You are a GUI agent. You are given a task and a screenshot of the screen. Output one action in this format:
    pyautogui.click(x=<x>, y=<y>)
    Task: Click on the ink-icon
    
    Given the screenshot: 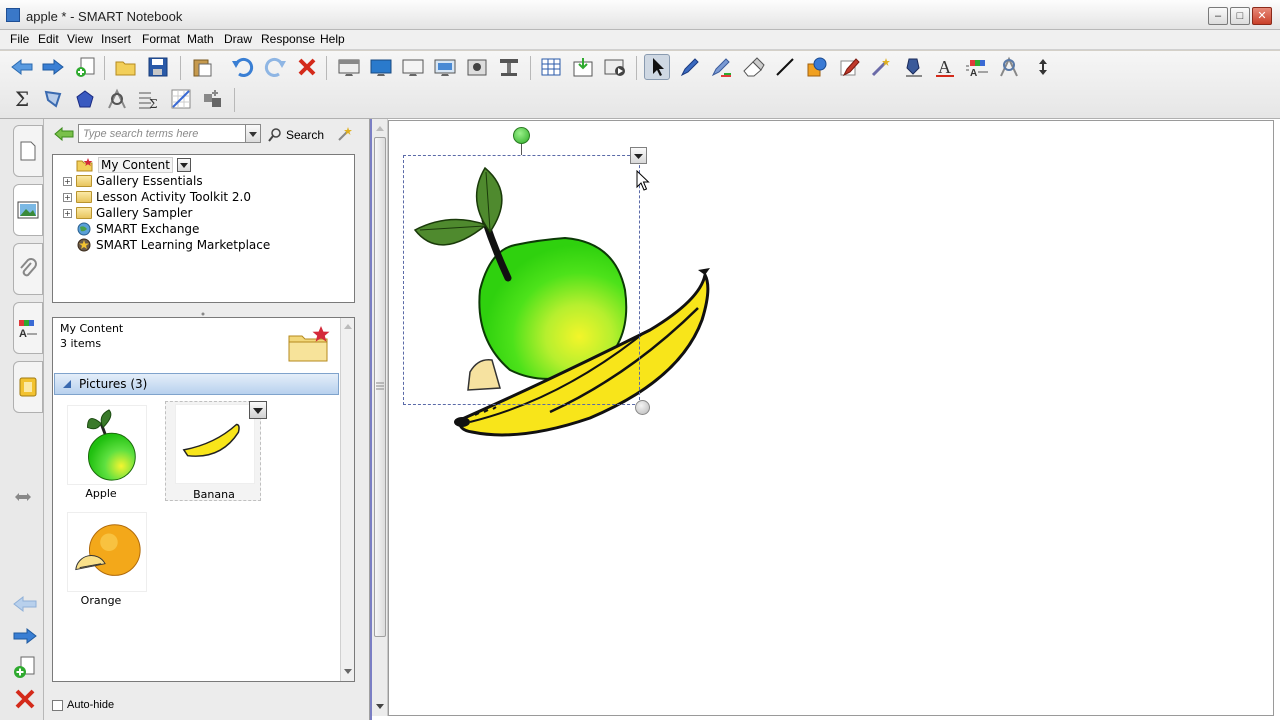 What is the action you would take?
    pyautogui.click(x=913, y=67)
    